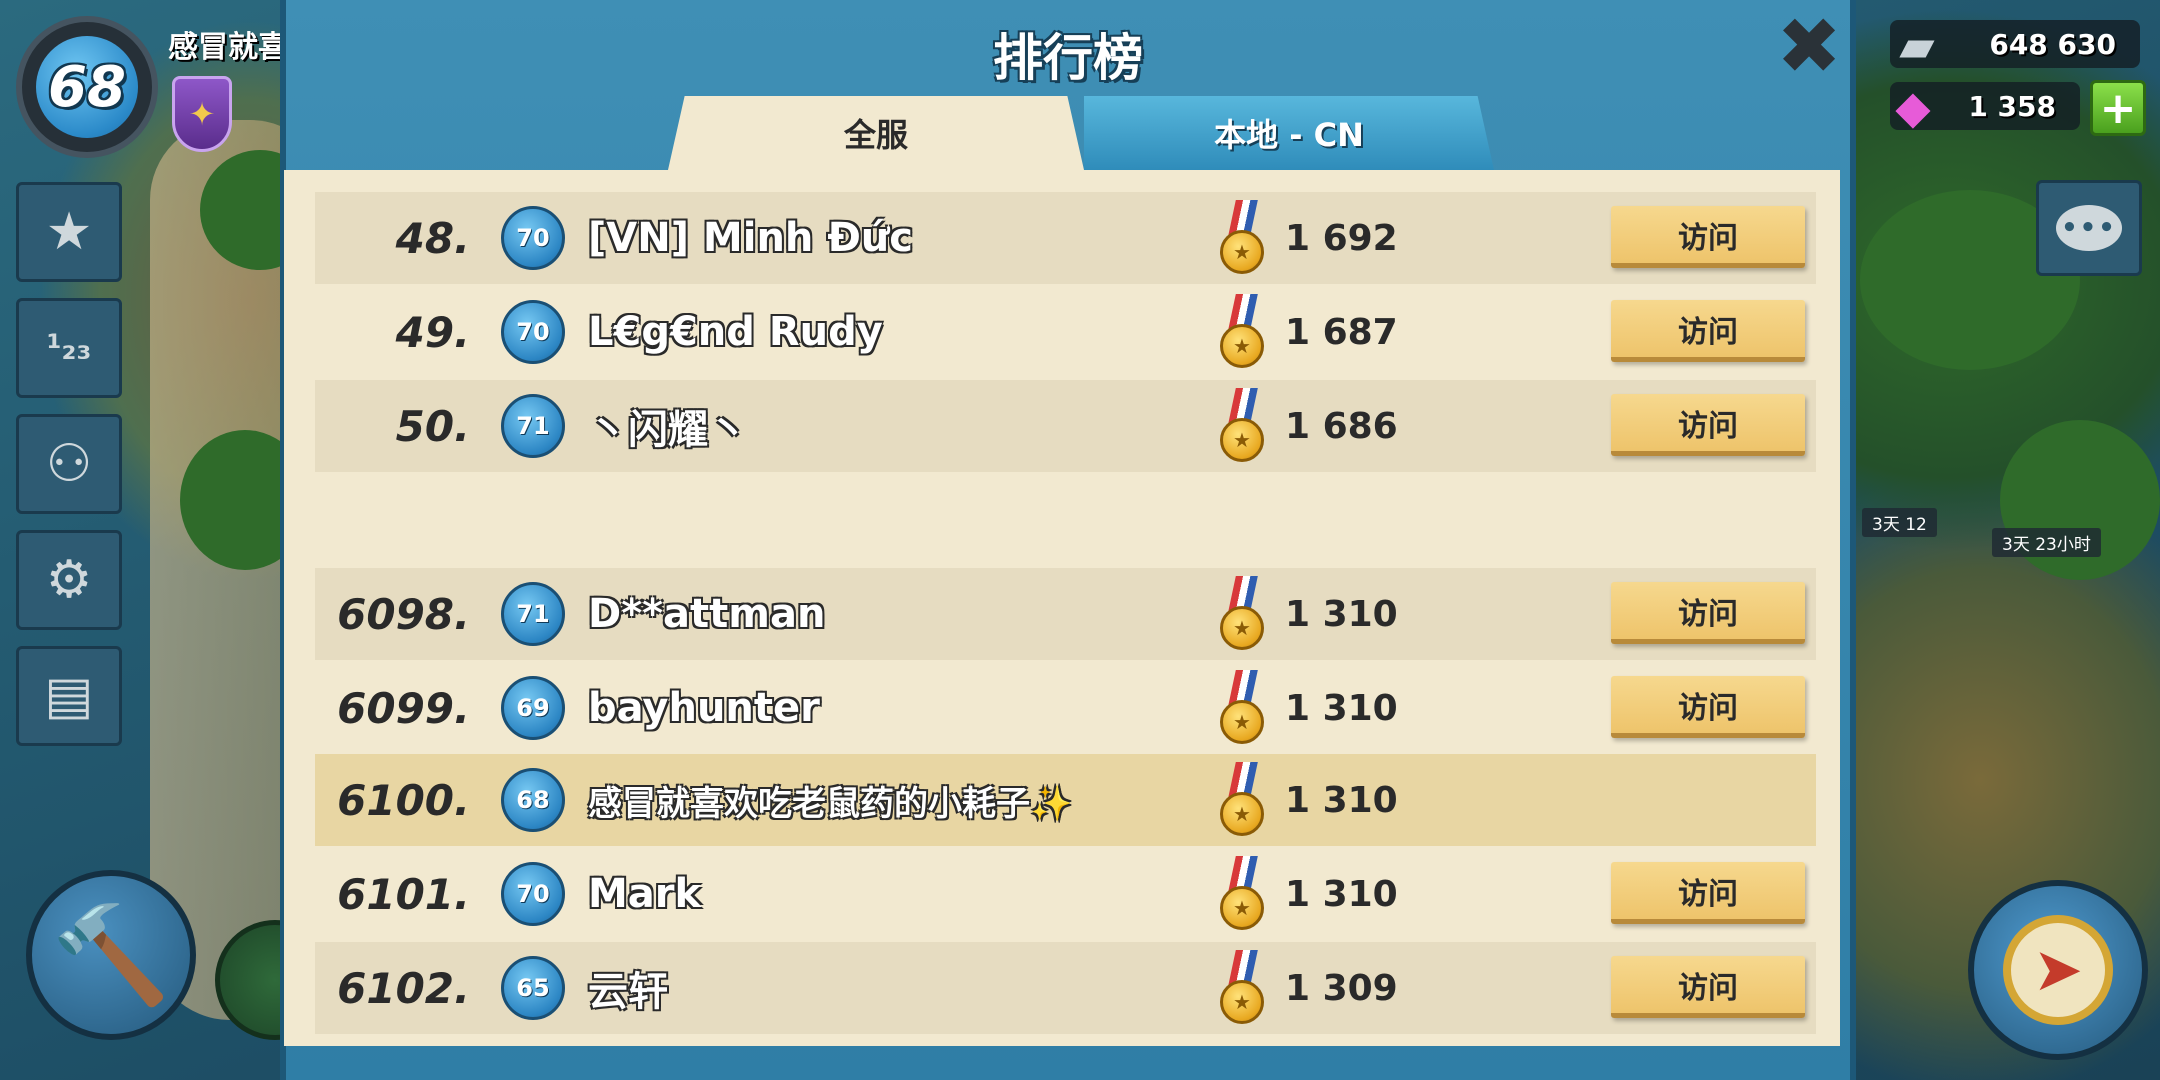  What do you see at coordinates (403, 800) in the screenshot?
I see `rank: 6100.` at bounding box center [403, 800].